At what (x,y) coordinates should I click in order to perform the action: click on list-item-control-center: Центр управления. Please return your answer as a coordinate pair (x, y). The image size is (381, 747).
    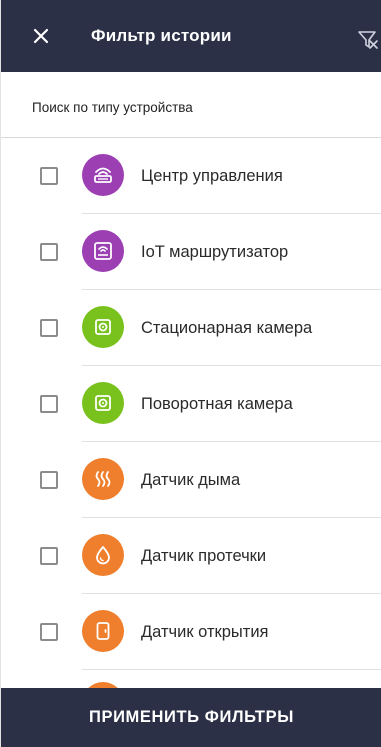
    Looking at the image, I should click on (191, 176).